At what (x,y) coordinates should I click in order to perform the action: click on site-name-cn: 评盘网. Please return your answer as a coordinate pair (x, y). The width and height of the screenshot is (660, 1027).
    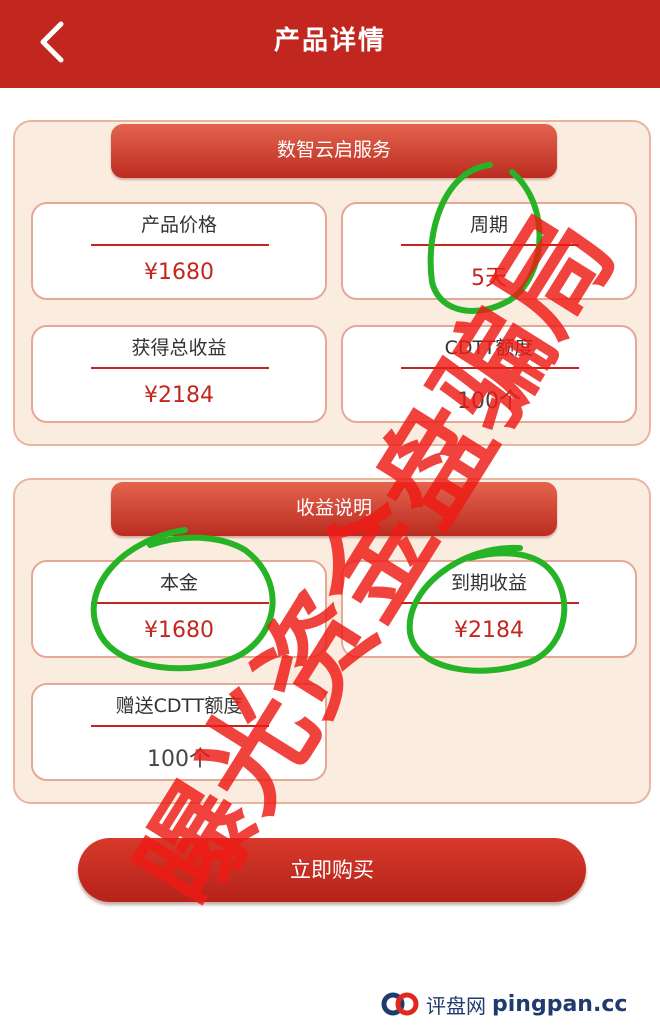
    Looking at the image, I should click on (456, 1005).